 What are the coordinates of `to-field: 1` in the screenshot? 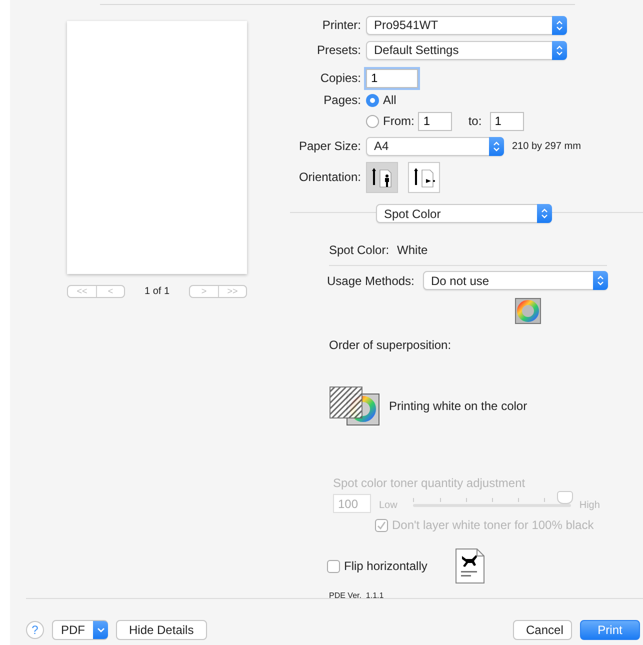 It's located at (507, 121).